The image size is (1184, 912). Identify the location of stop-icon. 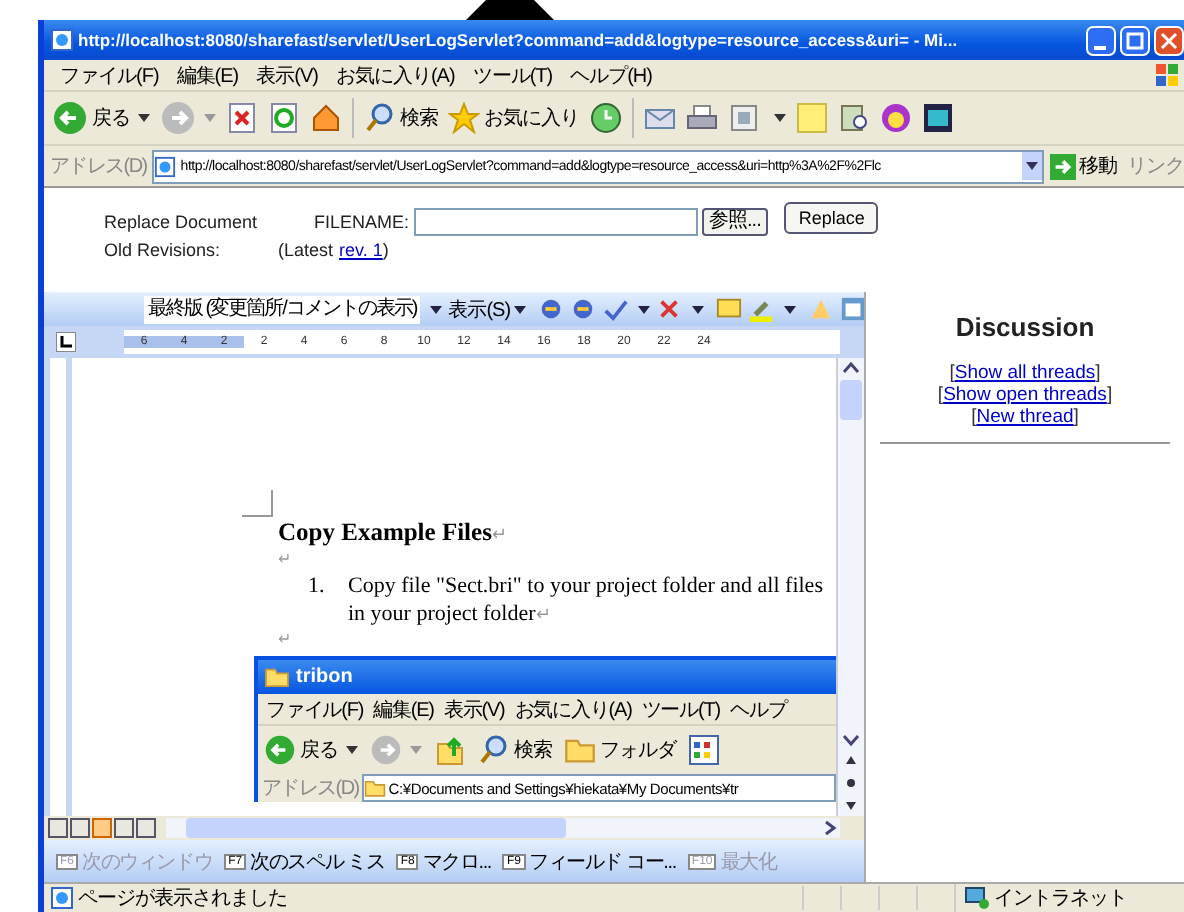
(242, 118).